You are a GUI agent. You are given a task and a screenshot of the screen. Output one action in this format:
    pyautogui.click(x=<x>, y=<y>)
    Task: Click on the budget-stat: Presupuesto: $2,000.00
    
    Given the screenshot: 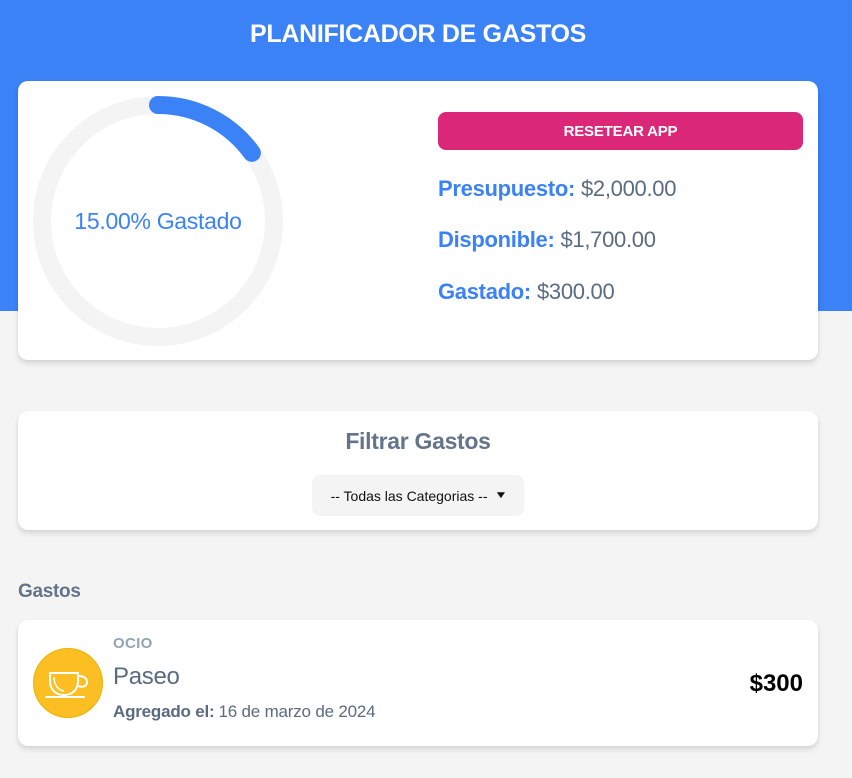 What is the action you would take?
    pyautogui.click(x=557, y=189)
    